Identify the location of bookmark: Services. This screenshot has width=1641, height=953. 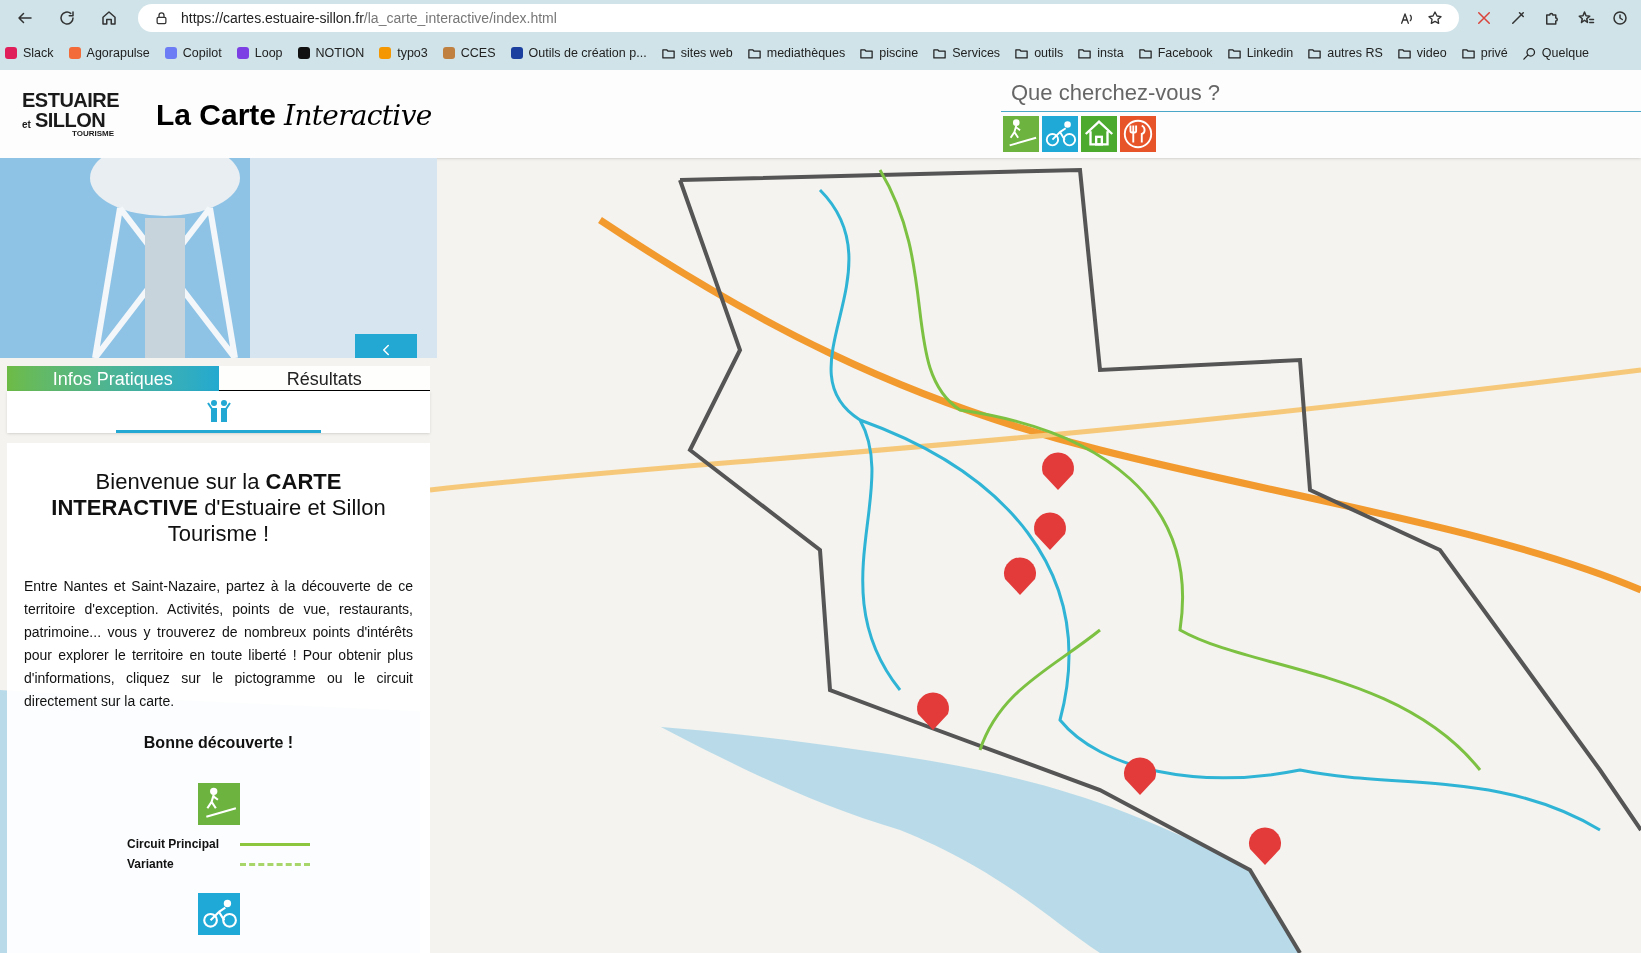
(966, 53).